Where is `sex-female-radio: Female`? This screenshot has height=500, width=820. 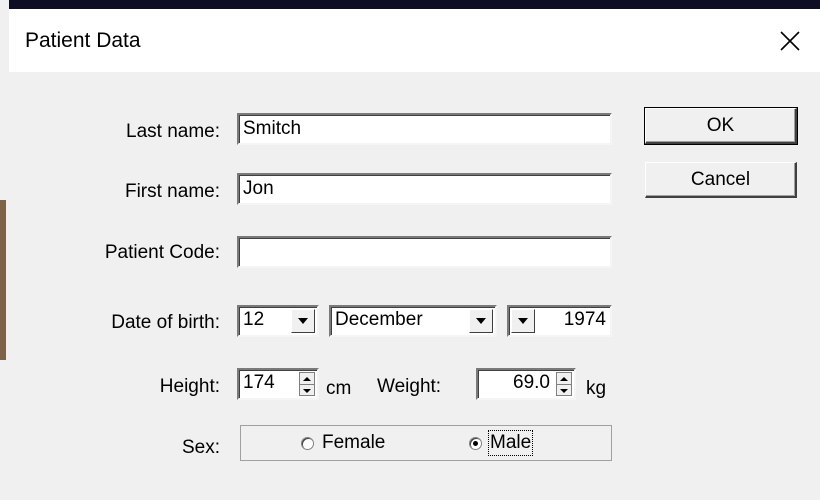 sex-female-radio: Female is located at coordinates (343, 443).